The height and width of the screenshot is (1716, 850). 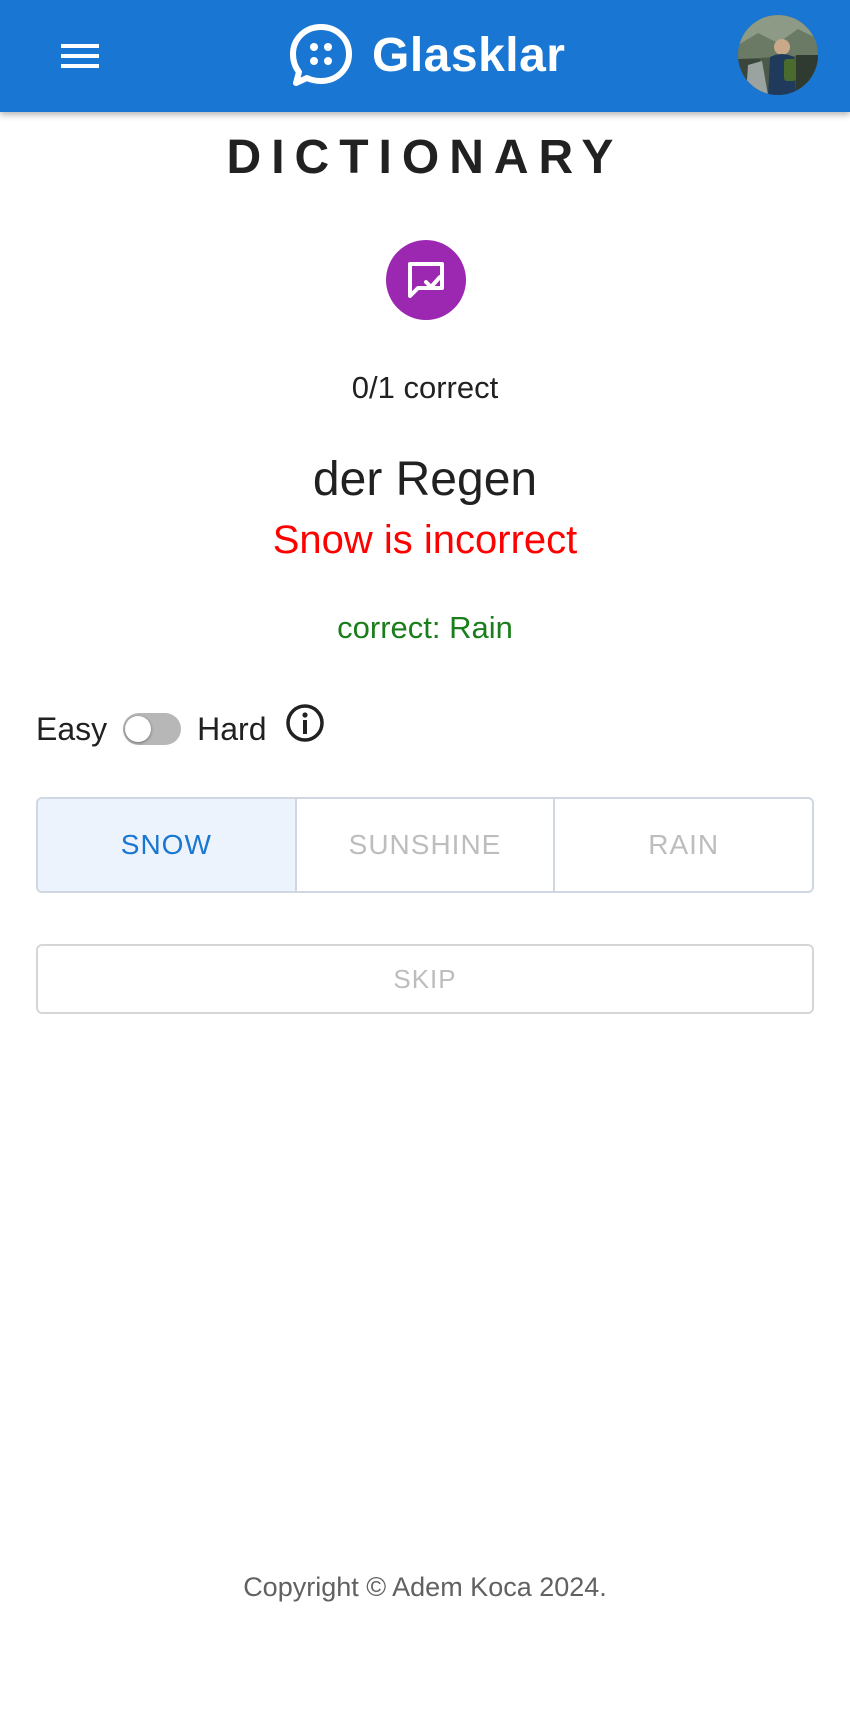 I want to click on score-text: 0/1 correct, so click(x=425, y=387).